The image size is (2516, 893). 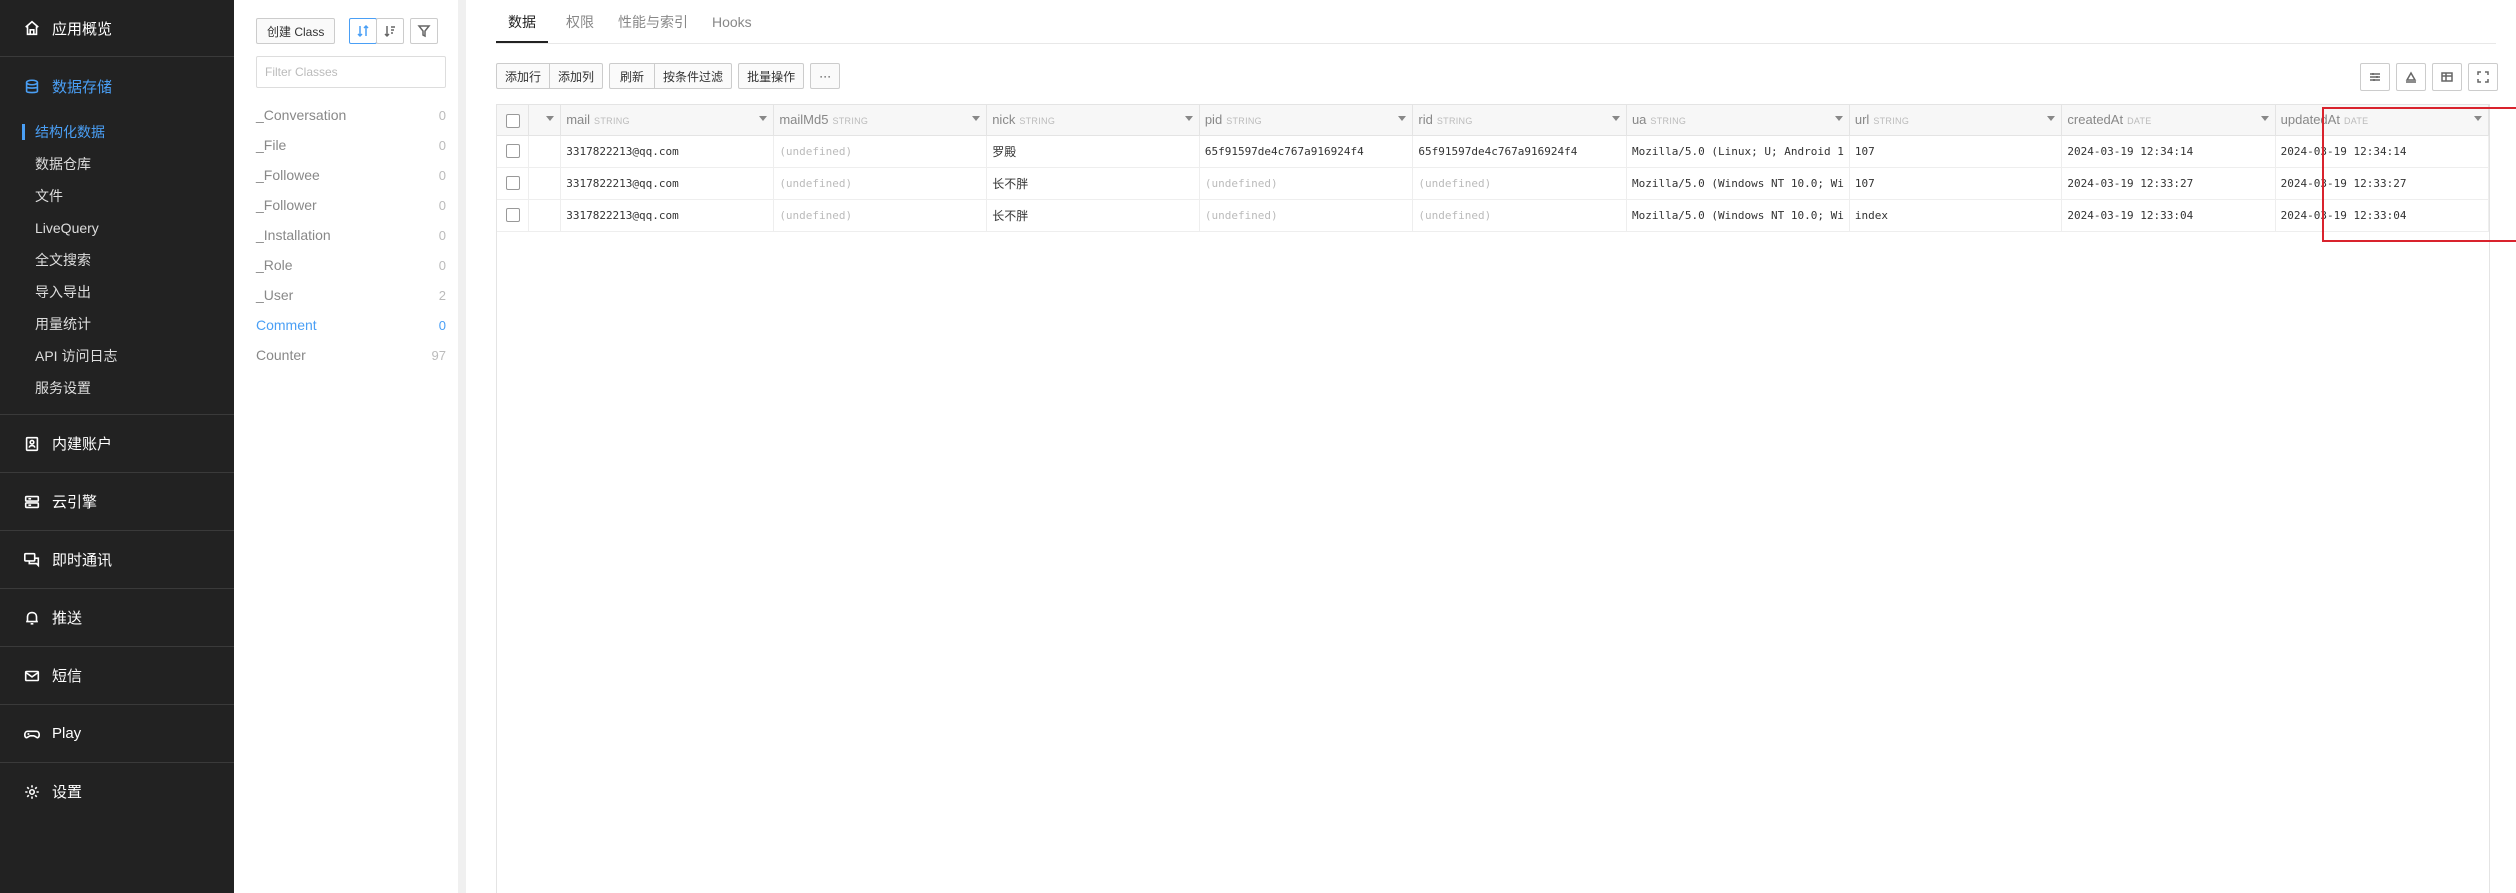 What do you see at coordinates (117, 292) in the screenshot?
I see `sub-item-import-export: 导入导出` at bounding box center [117, 292].